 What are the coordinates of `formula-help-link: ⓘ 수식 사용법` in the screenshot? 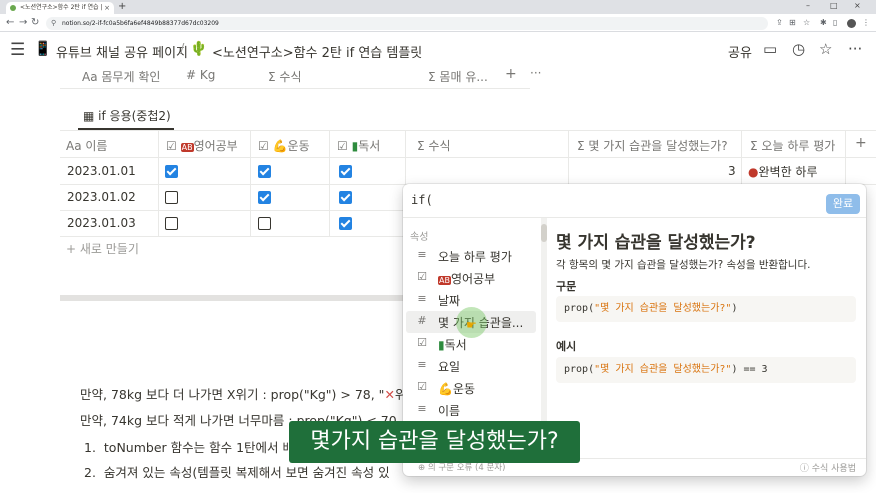 It's located at (828, 467).